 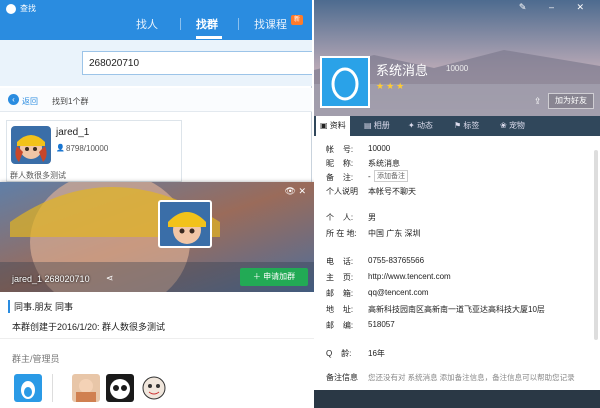 I want to click on email-value: qq@tencent.com, so click(x=398, y=292).